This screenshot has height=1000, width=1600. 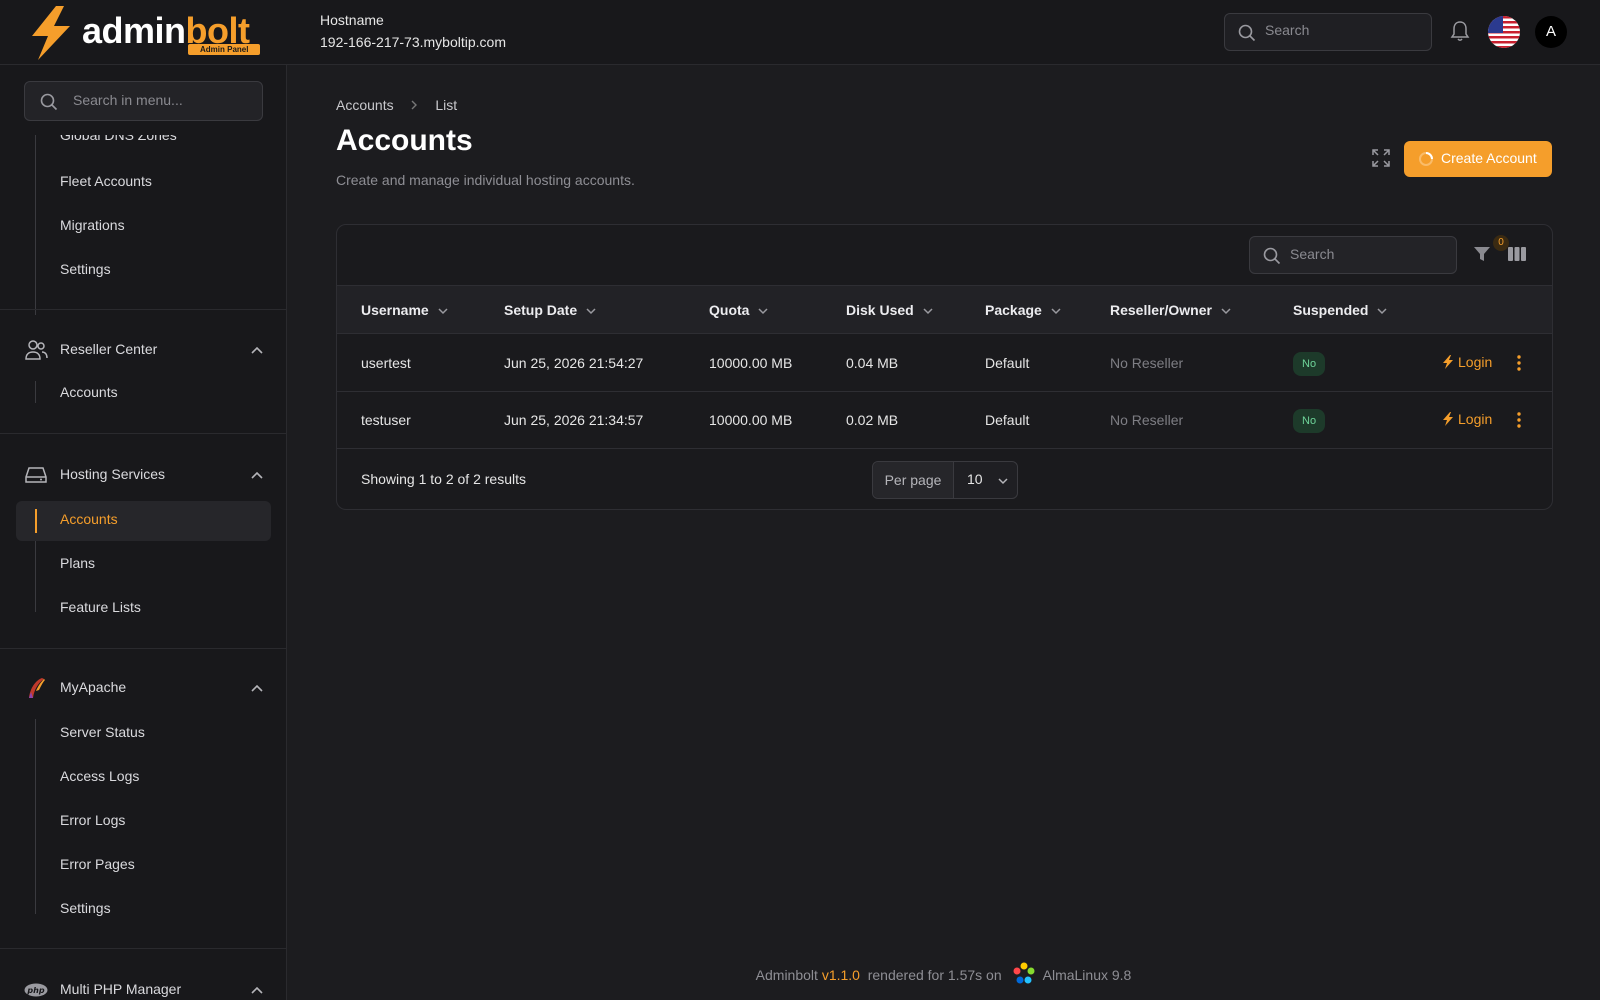 What do you see at coordinates (89, 392) in the screenshot?
I see `sidebar-item-reseller-accounts: Accounts` at bounding box center [89, 392].